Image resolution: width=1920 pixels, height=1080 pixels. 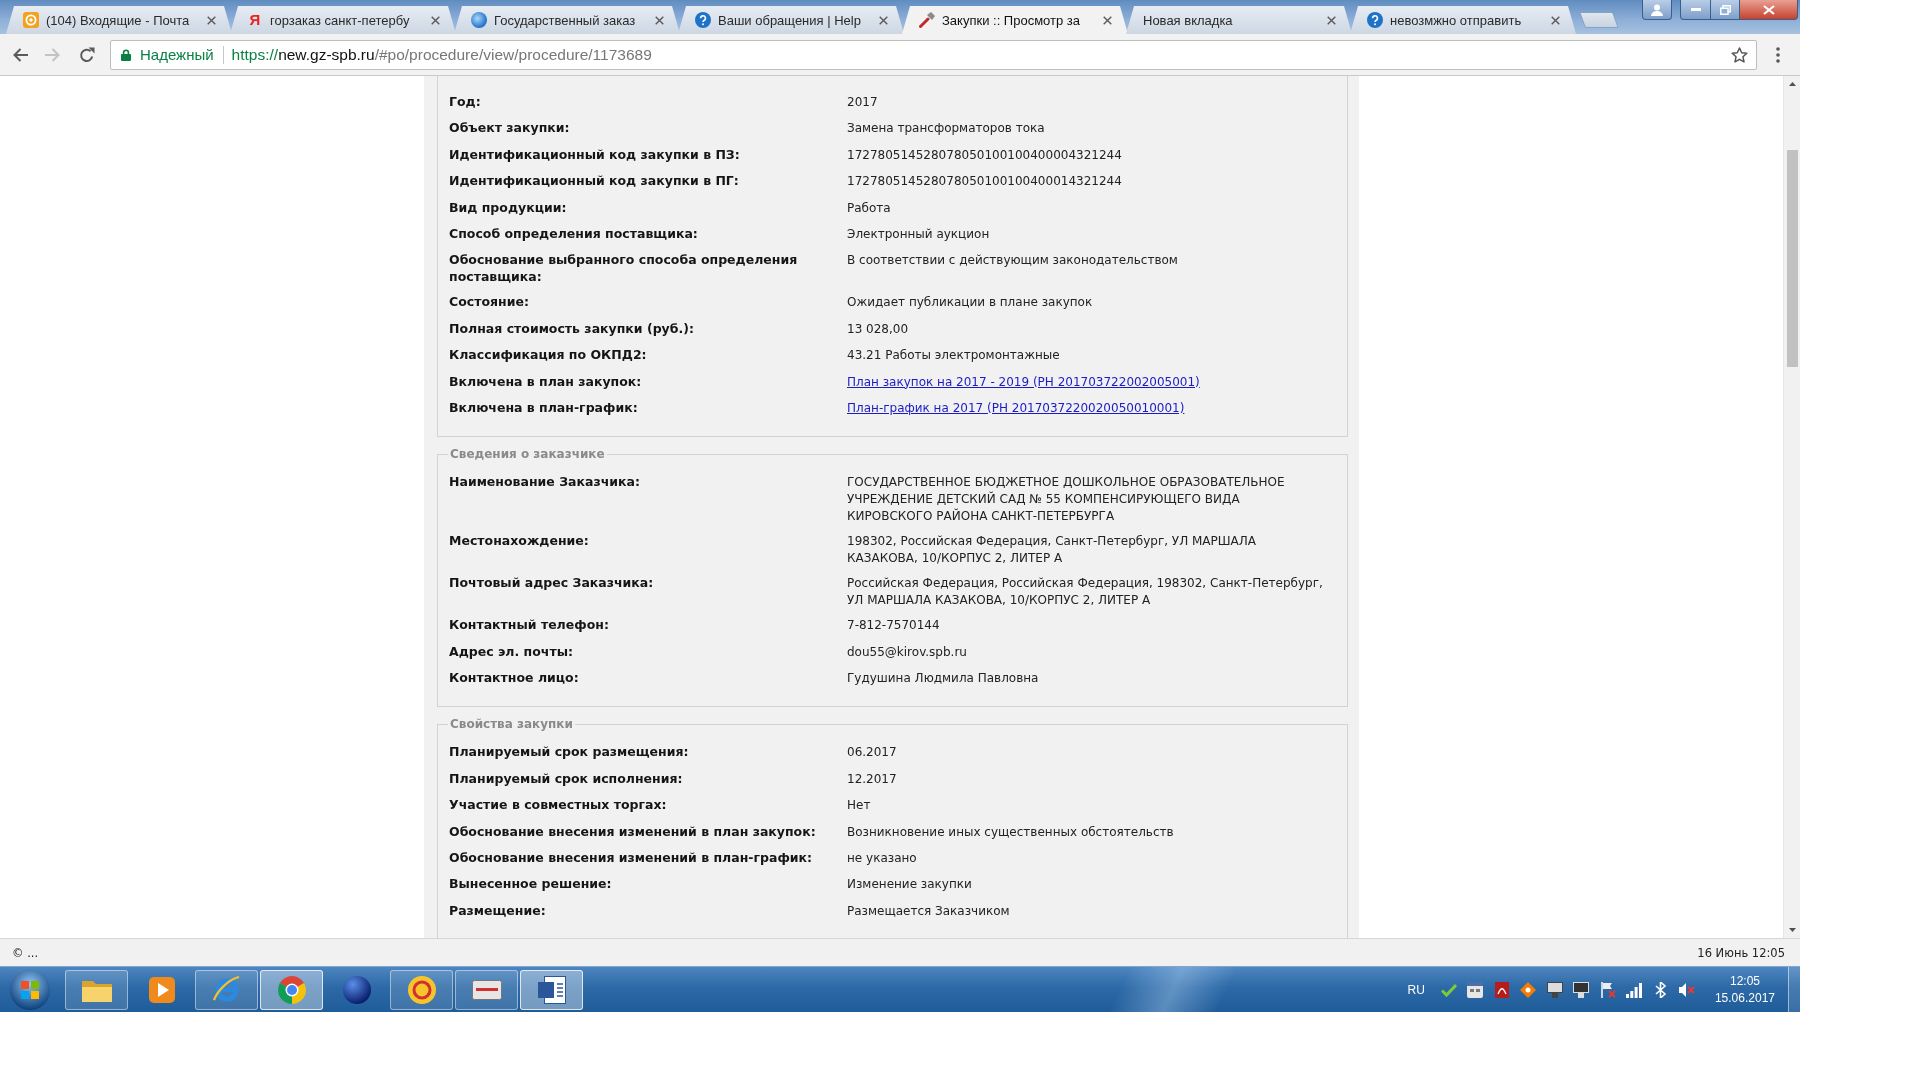 I want to click on language-indicator: RU, so click(x=1416, y=989).